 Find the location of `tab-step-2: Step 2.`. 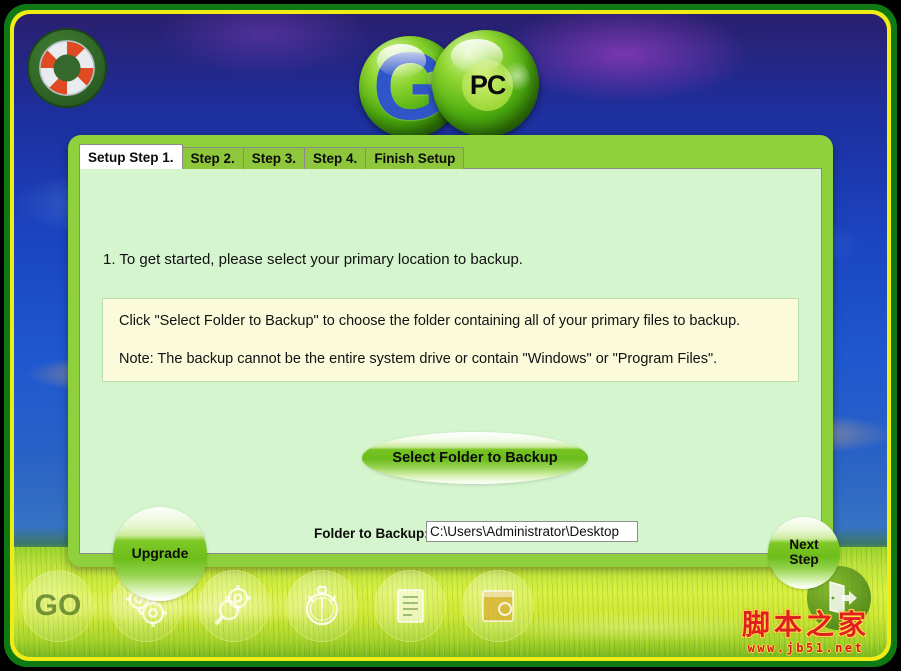

tab-step-2: Step 2. is located at coordinates (212, 158).